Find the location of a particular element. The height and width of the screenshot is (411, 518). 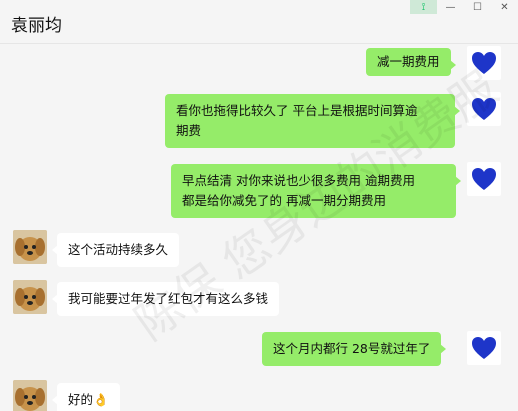

pin-icon: ⟟ is located at coordinates (423, 7).